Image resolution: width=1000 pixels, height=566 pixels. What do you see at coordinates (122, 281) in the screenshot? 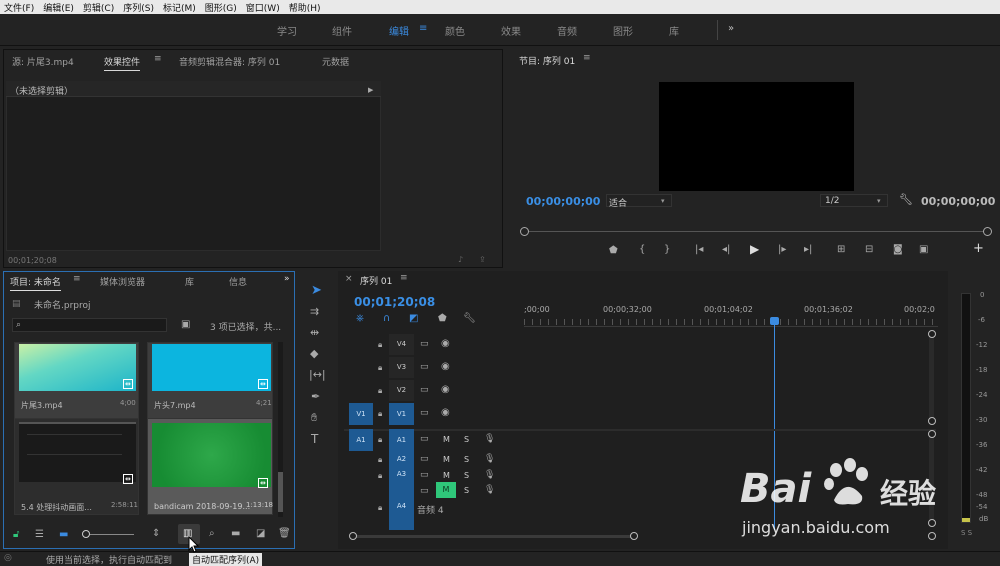
I see `tab-media-browser: 媒体浏览器` at bounding box center [122, 281].